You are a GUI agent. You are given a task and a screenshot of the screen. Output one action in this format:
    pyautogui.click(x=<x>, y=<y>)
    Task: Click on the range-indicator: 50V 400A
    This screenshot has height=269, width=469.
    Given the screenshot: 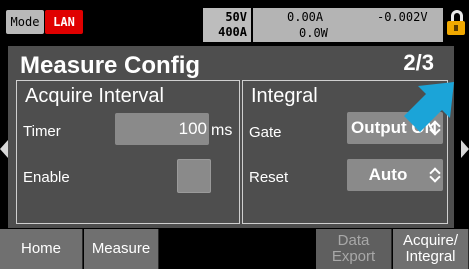 What is the action you would take?
    pyautogui.click(x=227, y=25)
    